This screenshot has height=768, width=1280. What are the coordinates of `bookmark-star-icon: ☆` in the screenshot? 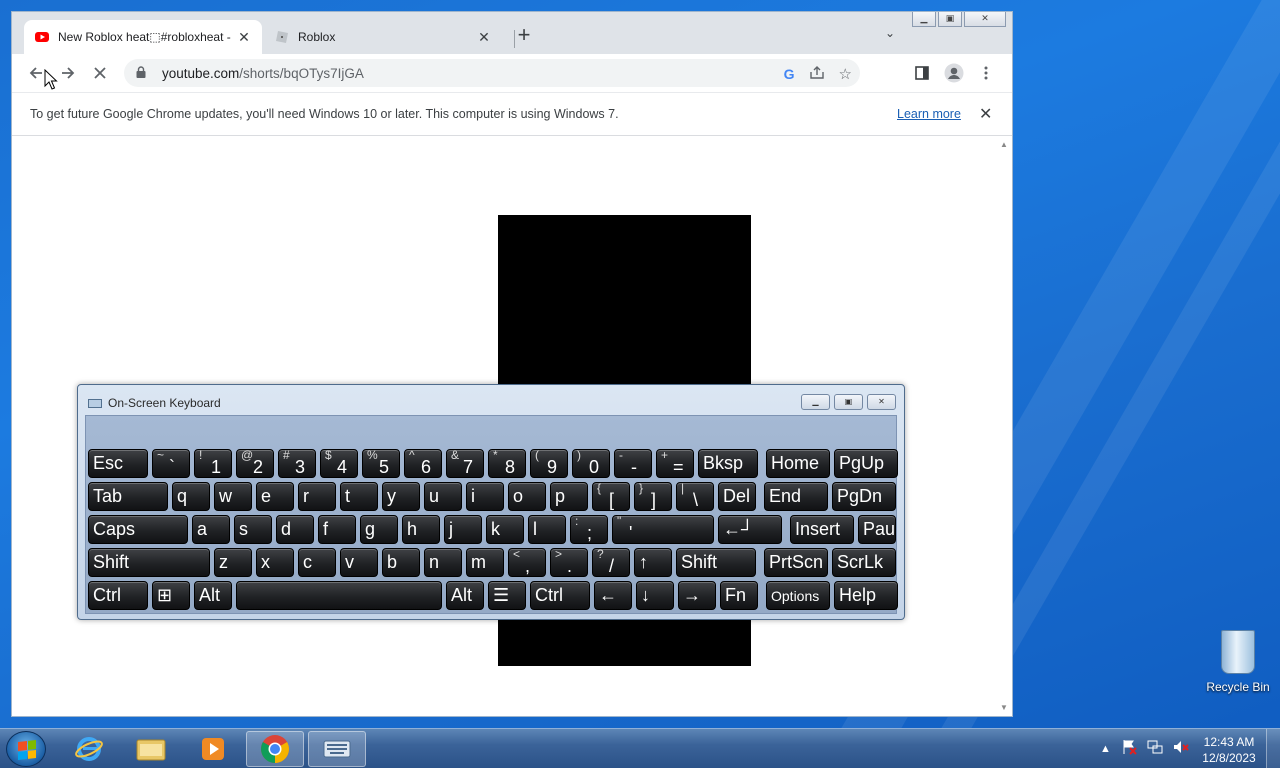 It's located at (845, 74).